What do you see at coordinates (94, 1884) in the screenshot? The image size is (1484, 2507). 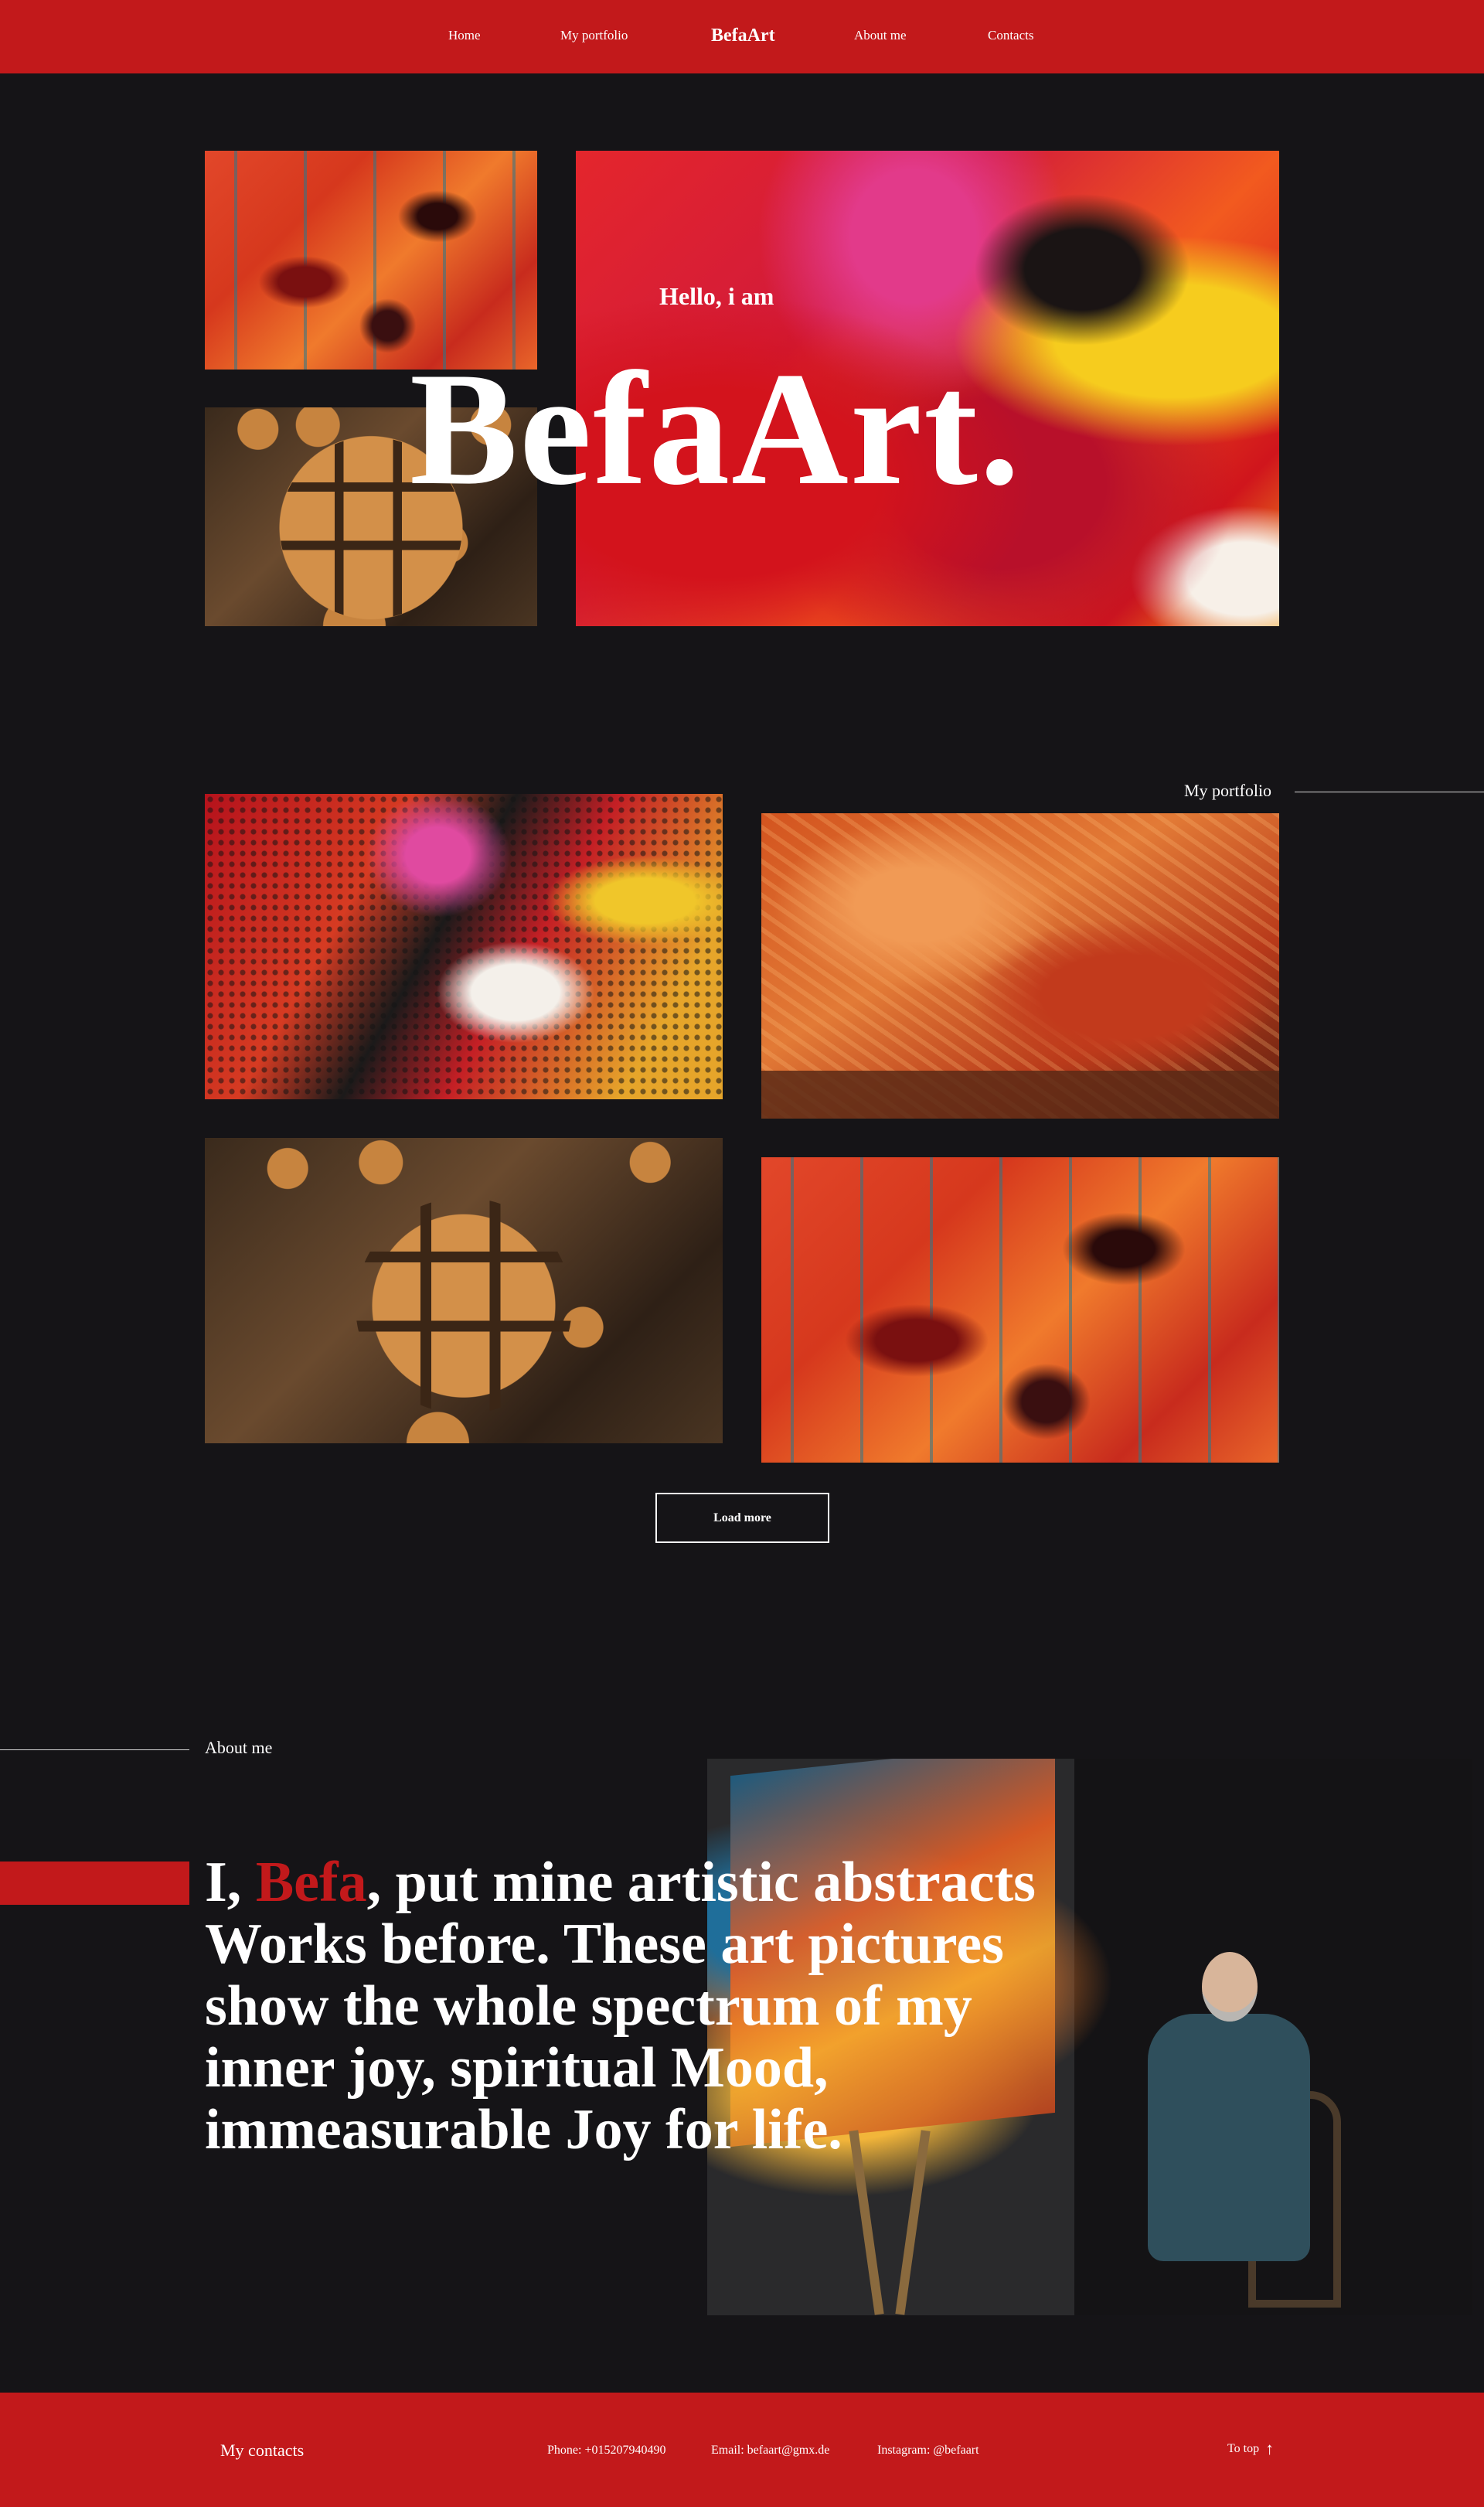 I see `about-accent-bar` at bounding box center [94, 1884].